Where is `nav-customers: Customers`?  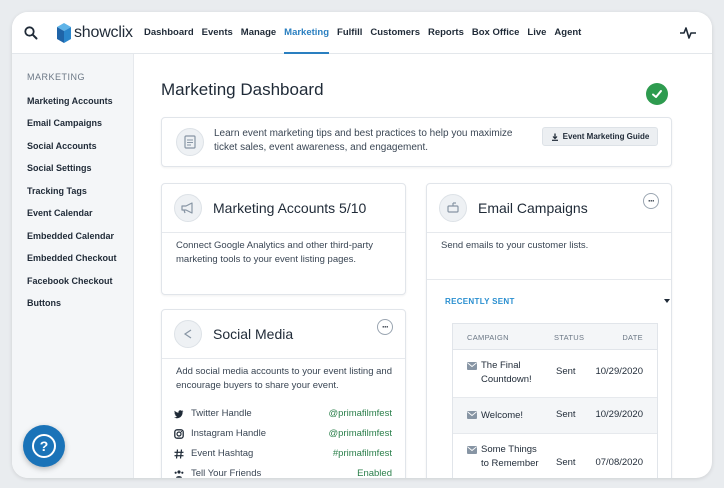 nav-customers: Customers is located at coordinates (395, 33).